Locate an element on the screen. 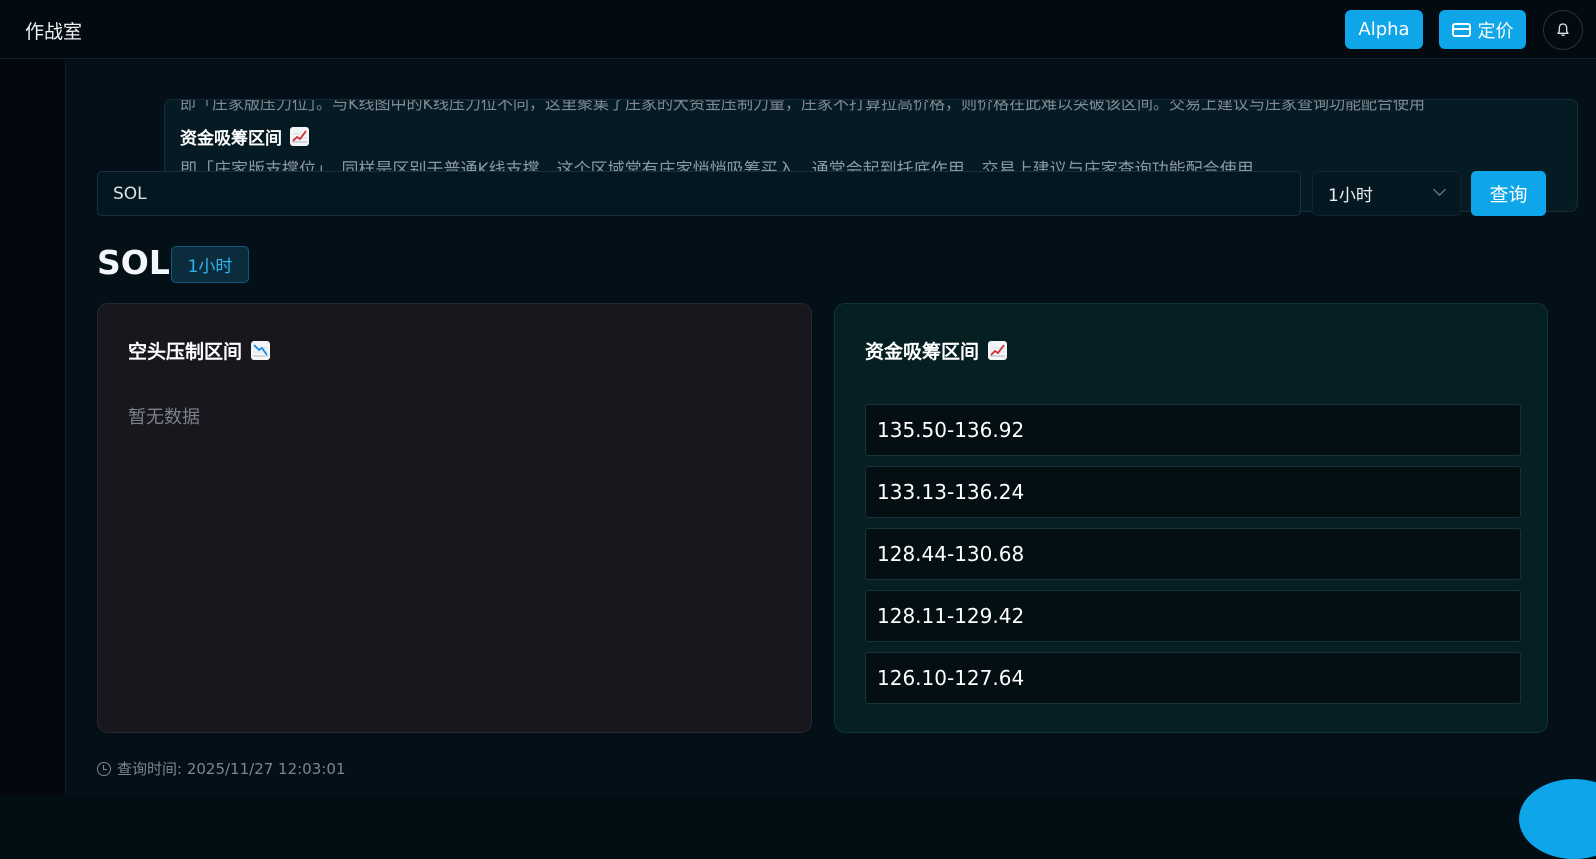 Image resolution: width=1596 pixels, height=859 pixels. bull-panel-title: 资金吸筹区间 is located at coordinates (936, 350).